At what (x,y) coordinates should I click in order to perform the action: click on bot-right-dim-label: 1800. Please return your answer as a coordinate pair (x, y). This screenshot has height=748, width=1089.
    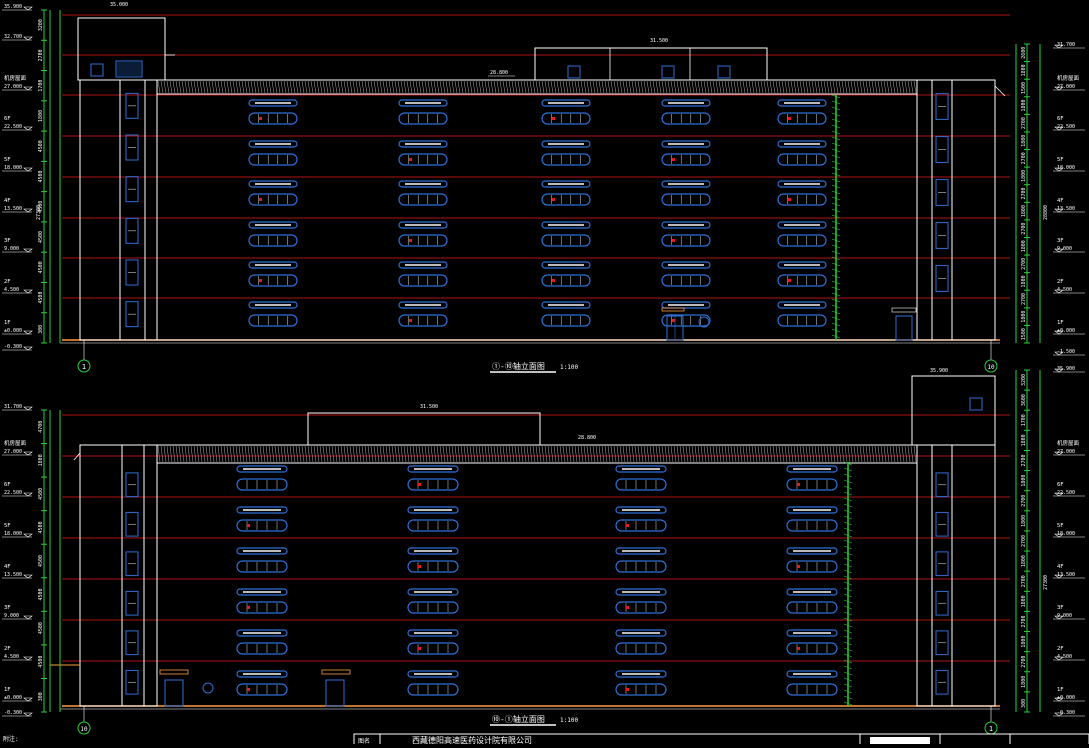
    Looking at the image, I should click on (1024, 521).